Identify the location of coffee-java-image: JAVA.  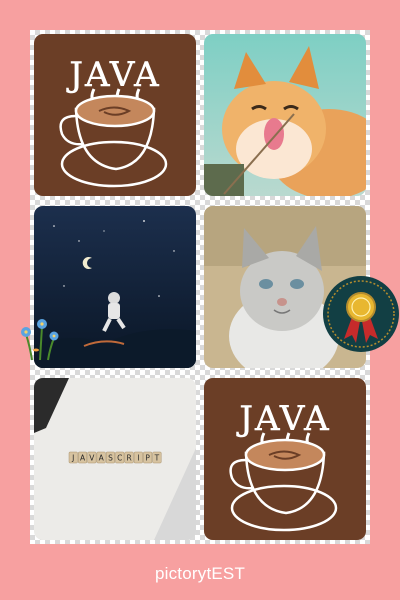
(115, 115).